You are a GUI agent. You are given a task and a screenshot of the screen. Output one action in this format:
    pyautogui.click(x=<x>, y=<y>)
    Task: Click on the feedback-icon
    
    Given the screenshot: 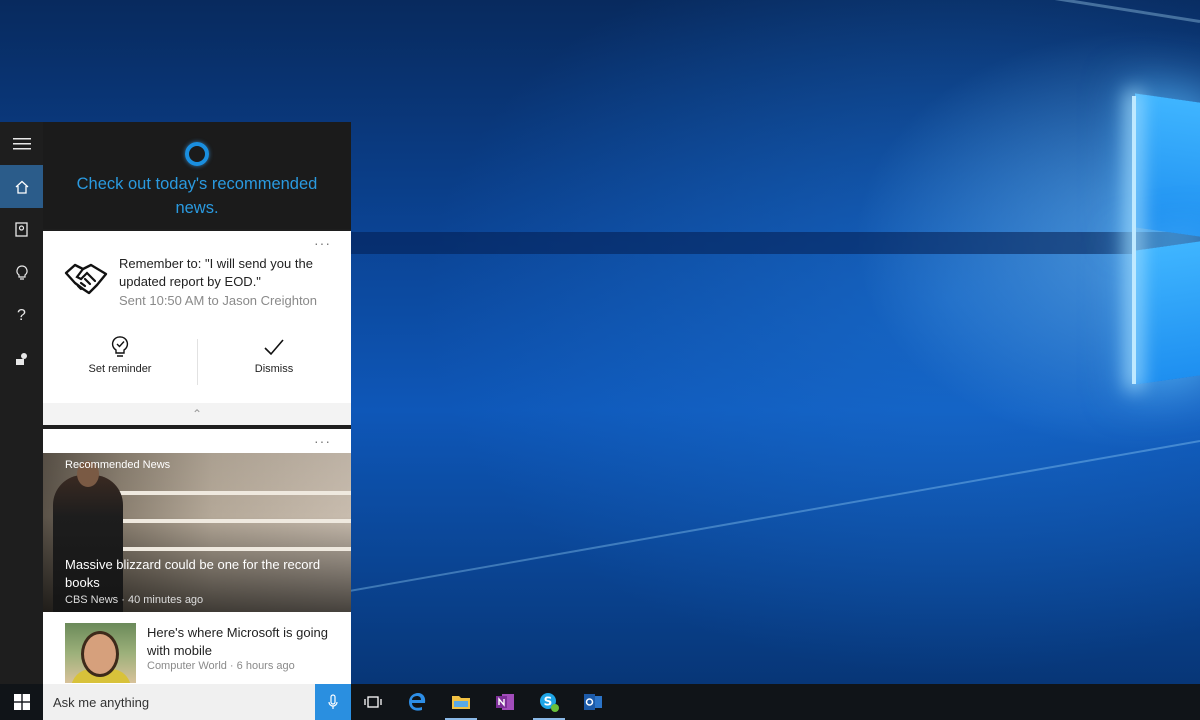 What is the action you would take?
    pyautogui.click(x=21, y=358)
    